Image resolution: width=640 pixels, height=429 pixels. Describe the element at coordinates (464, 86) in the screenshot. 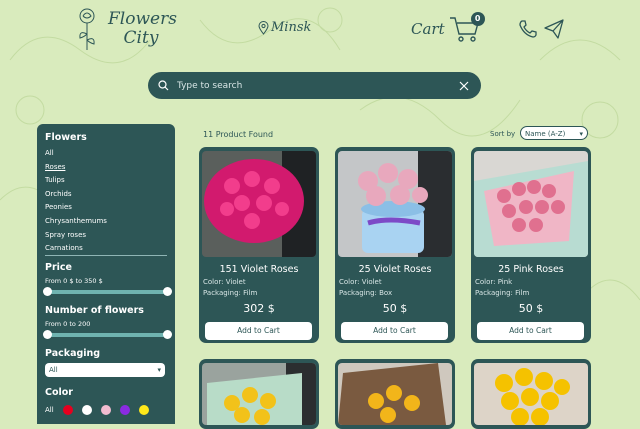

I see `close-icon` at that location.